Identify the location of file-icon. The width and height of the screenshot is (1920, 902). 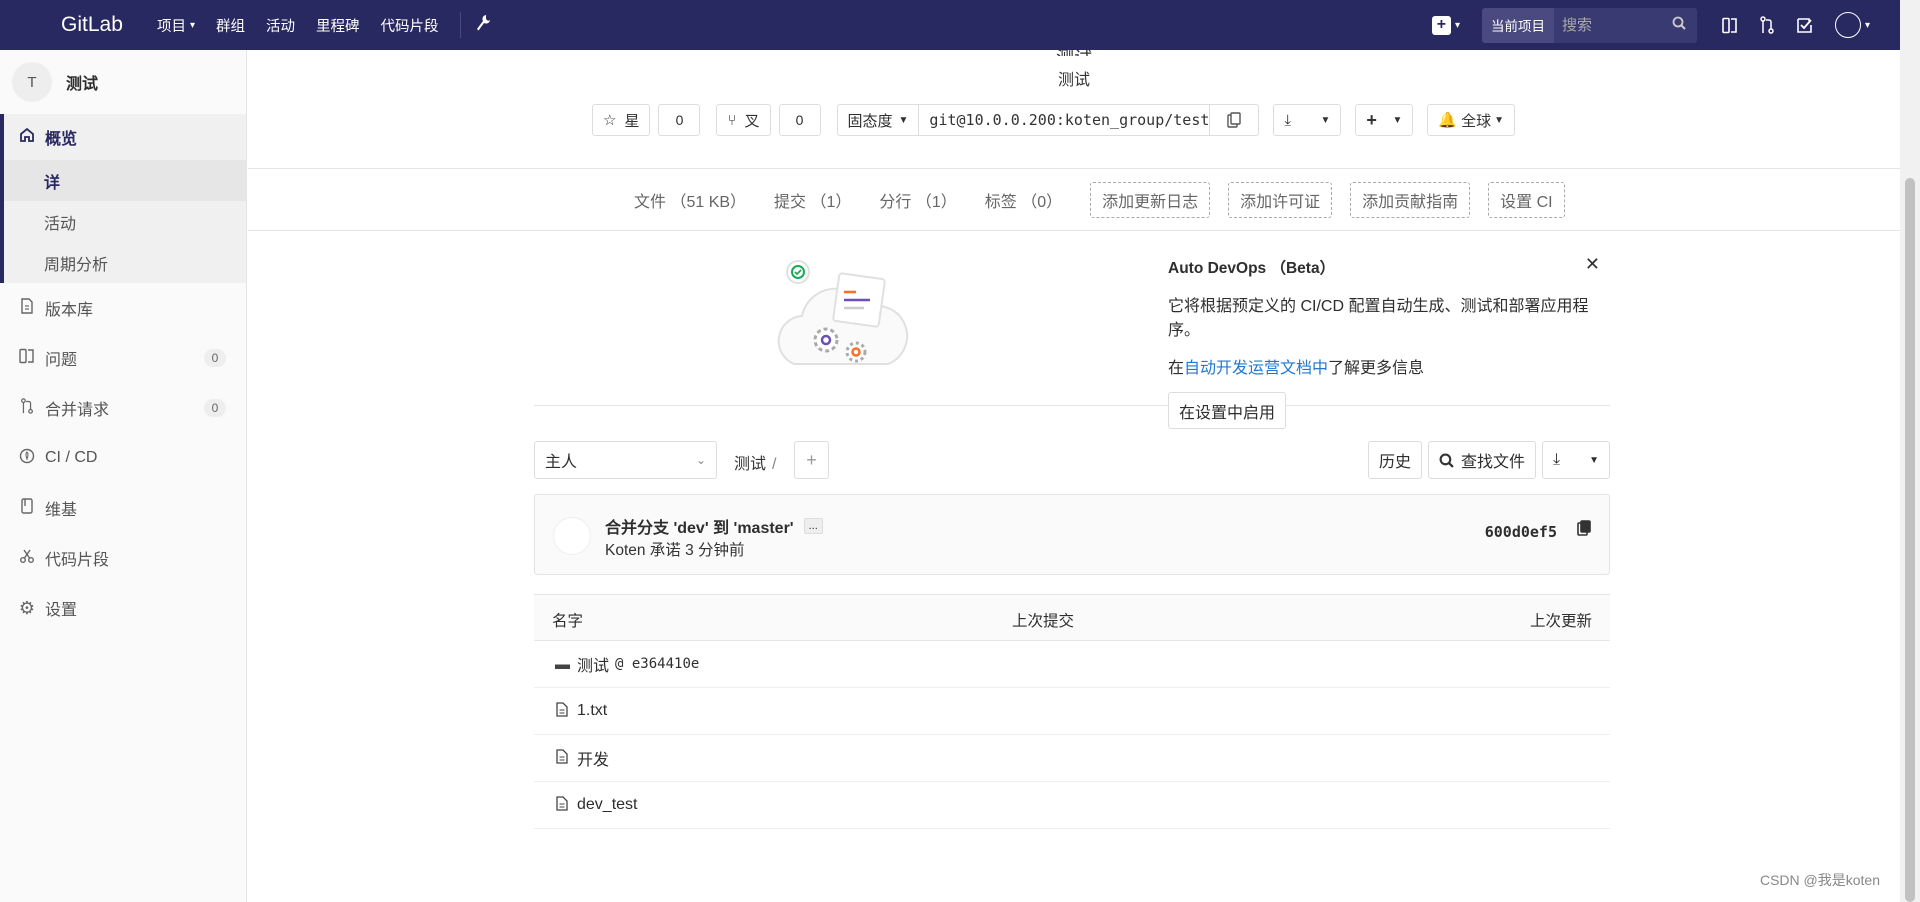
(562, 805).